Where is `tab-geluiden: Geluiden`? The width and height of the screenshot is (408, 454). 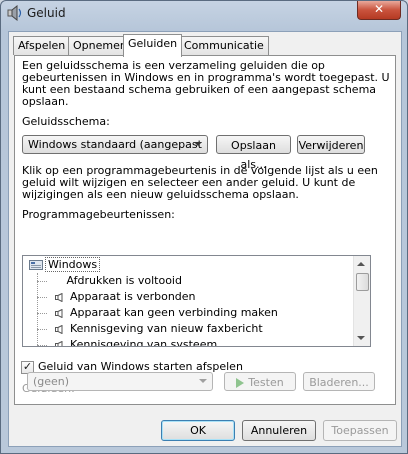 tab-geluiden: Geluiden is located at coordinates (153, 45).